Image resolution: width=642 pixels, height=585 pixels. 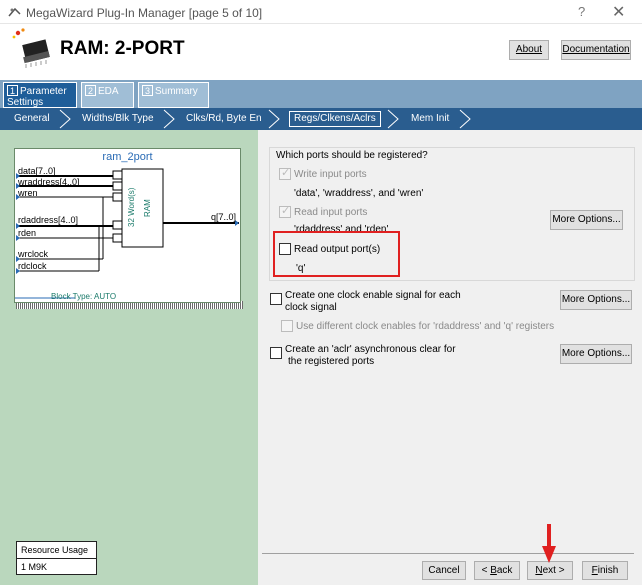 What do you see at coordinates (28, 193) in the screenshot?
I see `port-wren: wren` at bounding box center [28, 193].